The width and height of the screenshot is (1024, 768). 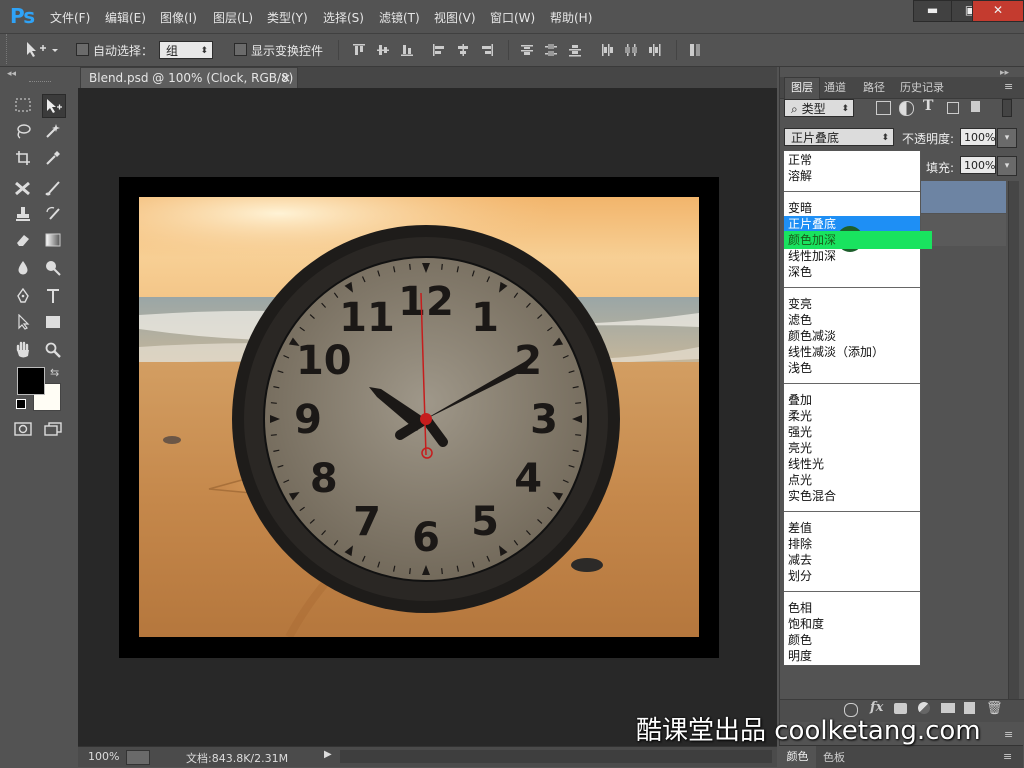 What do you see at coordinates (23, 429) in the screenshot?
I see `quick-mask-icon` at bounding box center [23, 429].